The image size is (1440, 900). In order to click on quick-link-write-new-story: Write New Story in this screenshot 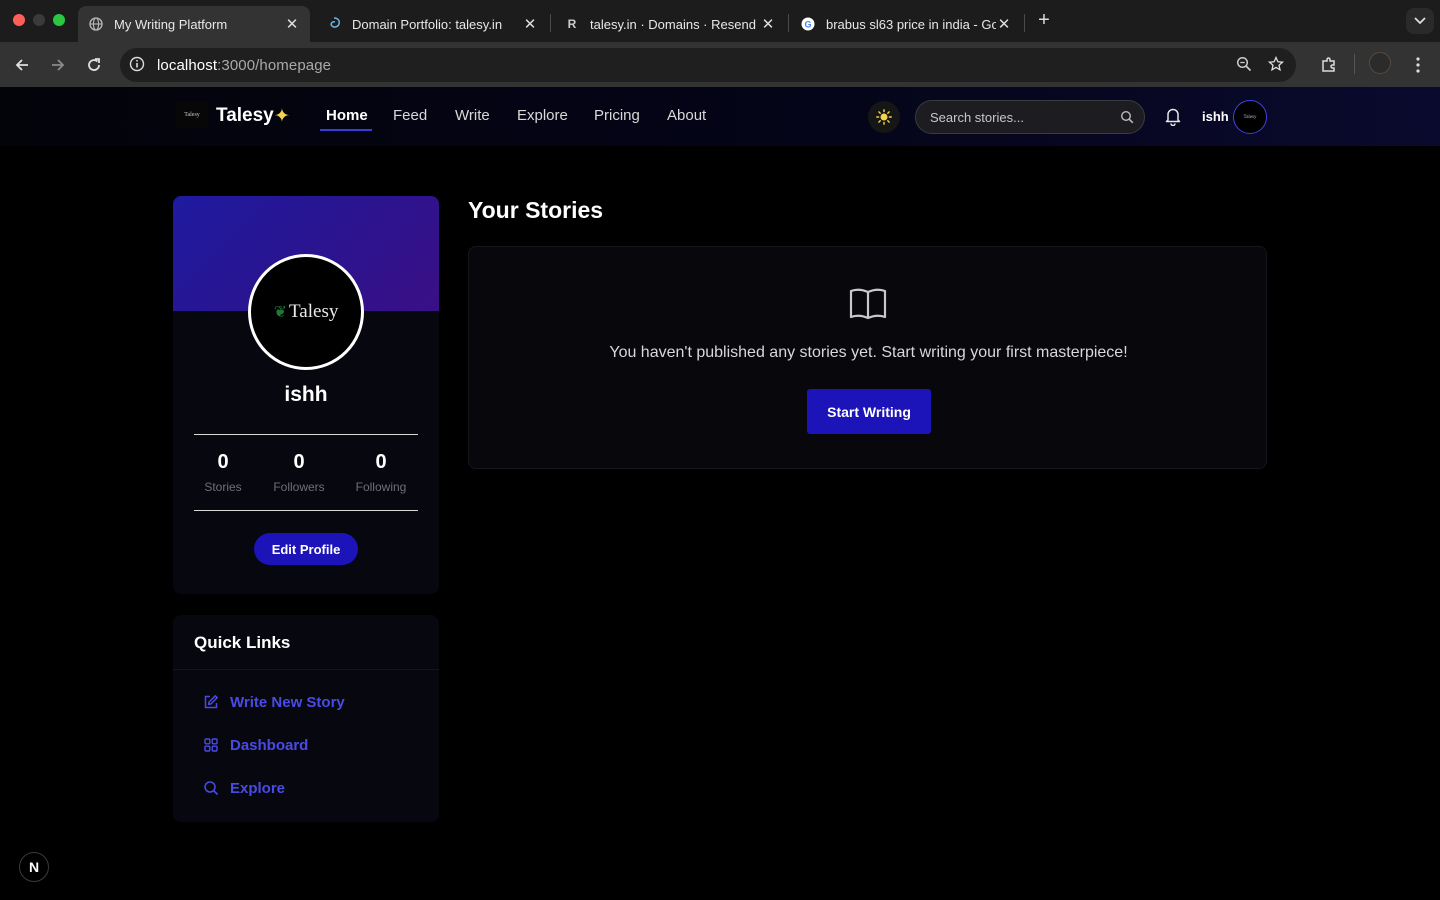, I will do `click(273, 702)`.